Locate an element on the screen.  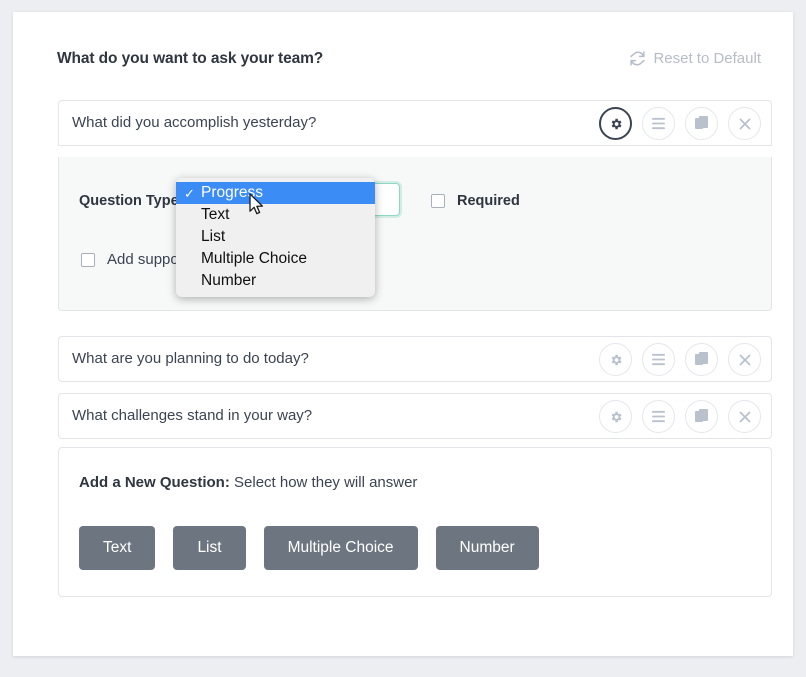
dropdown-option-multiple-choice: Multiple Choice is located at coordinates (275, 259).